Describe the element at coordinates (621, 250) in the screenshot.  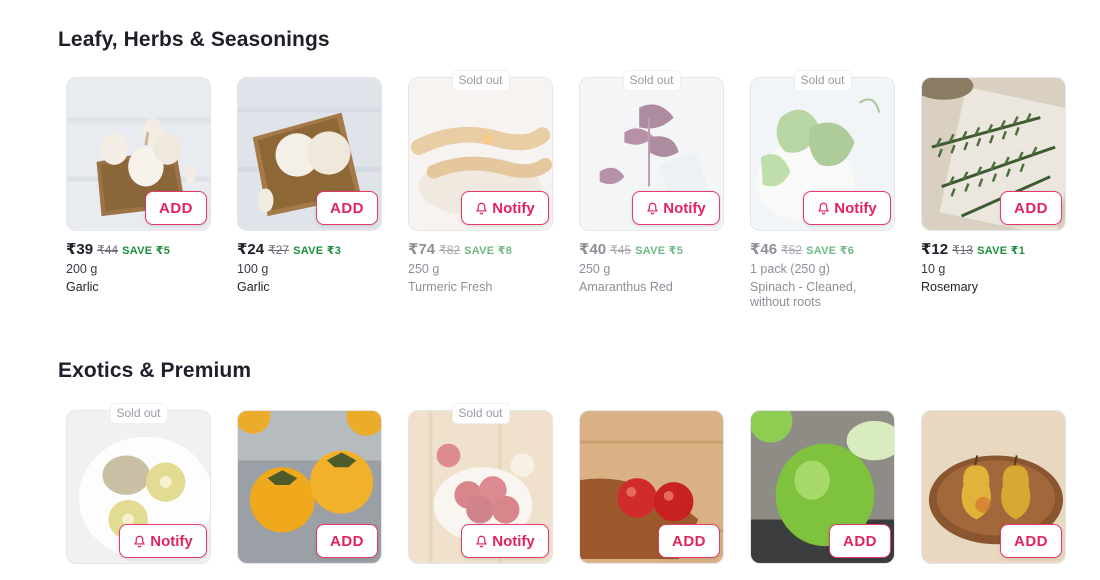
I see `mrp: ₹45` at that location.